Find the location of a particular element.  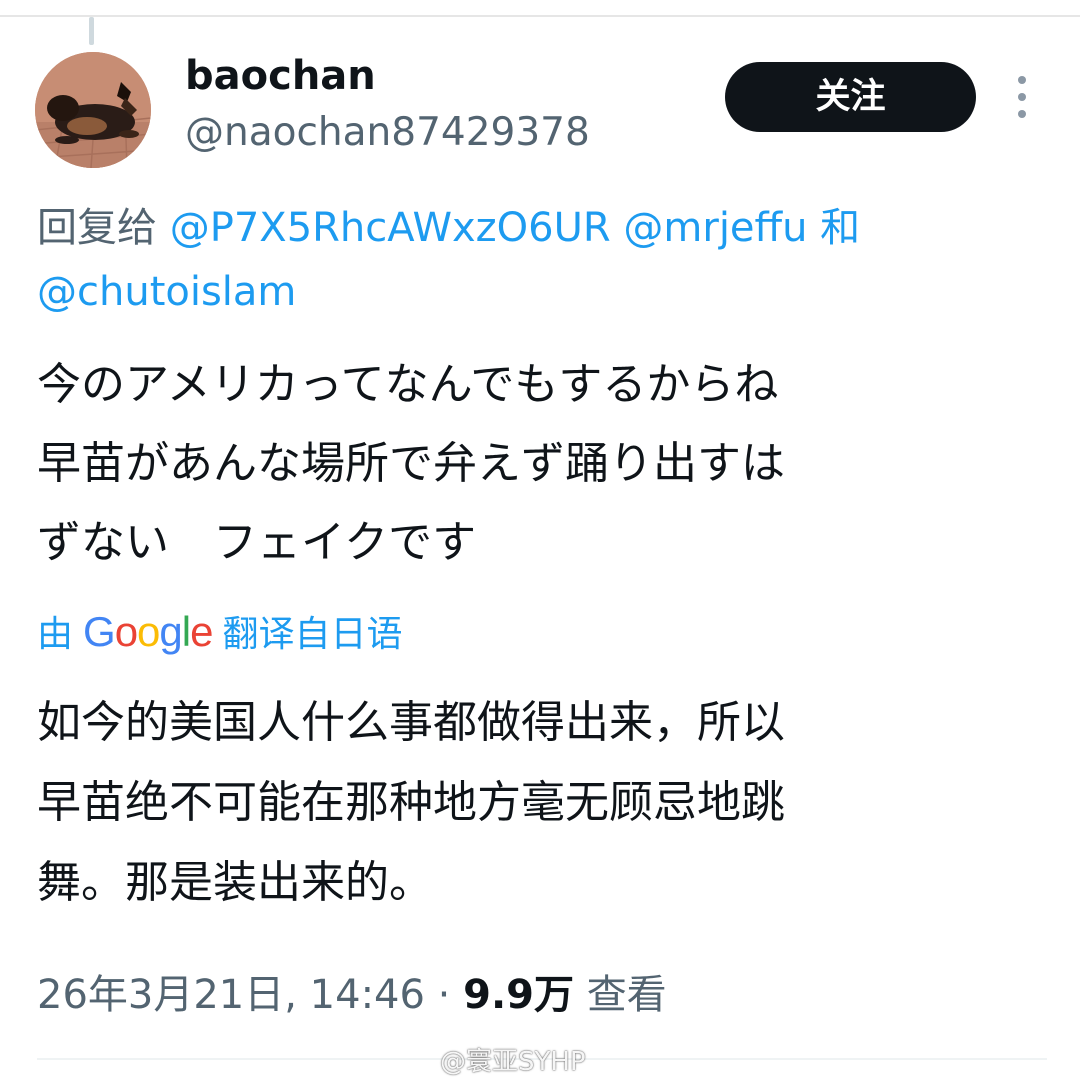

translated-text-line: 舞。那是装出来的。 is located at coordinates (235, 882).